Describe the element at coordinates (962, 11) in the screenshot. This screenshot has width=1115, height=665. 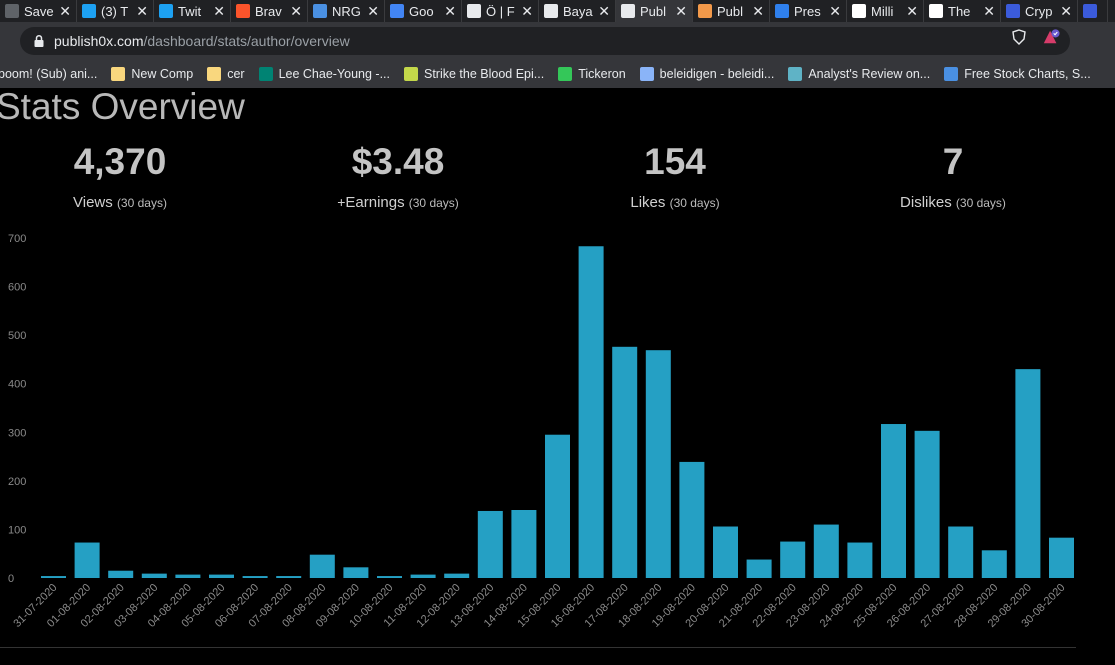
I see `browser-tab: The ✕` at that location.